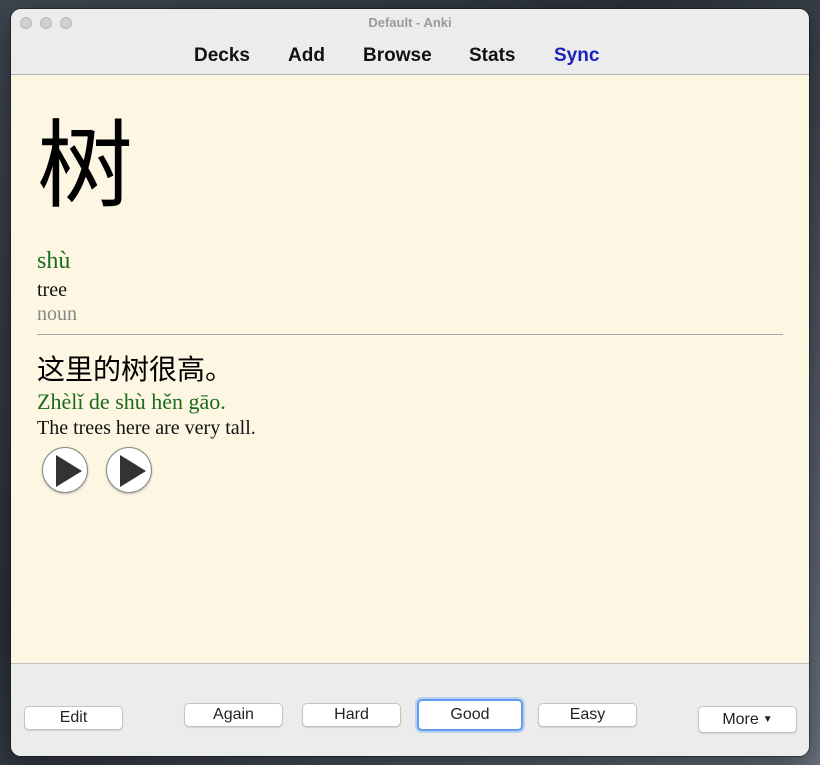 Image resolution: width=820 pixels, height=765 pixels. I want to click on toolbar-browse-link: Browse, so click(397, 56).